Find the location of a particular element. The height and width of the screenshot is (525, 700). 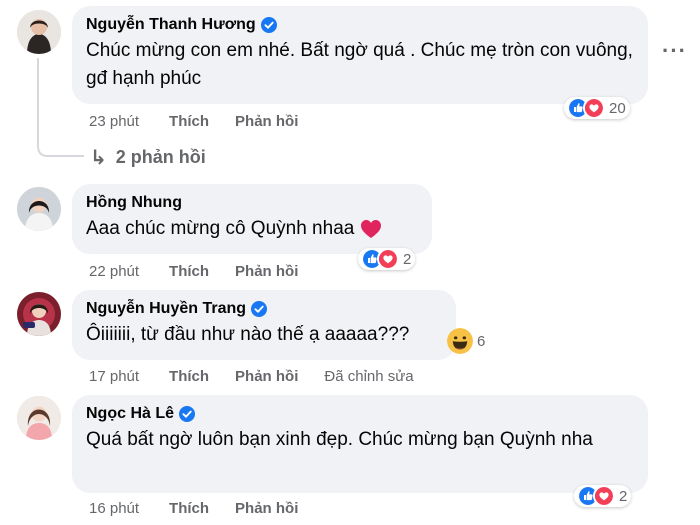

reaction-summary: 20 is located at coordinates (597, 108).